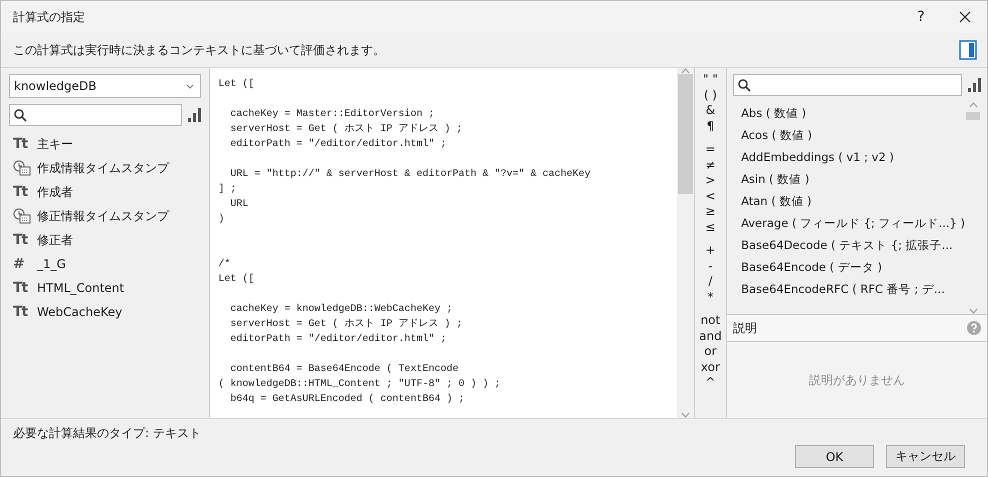 The width and height of the screenshot is (988, 477). Describe the element at coordinates (710, 297) in the screenshot. I see `operator-item: *` at that location.